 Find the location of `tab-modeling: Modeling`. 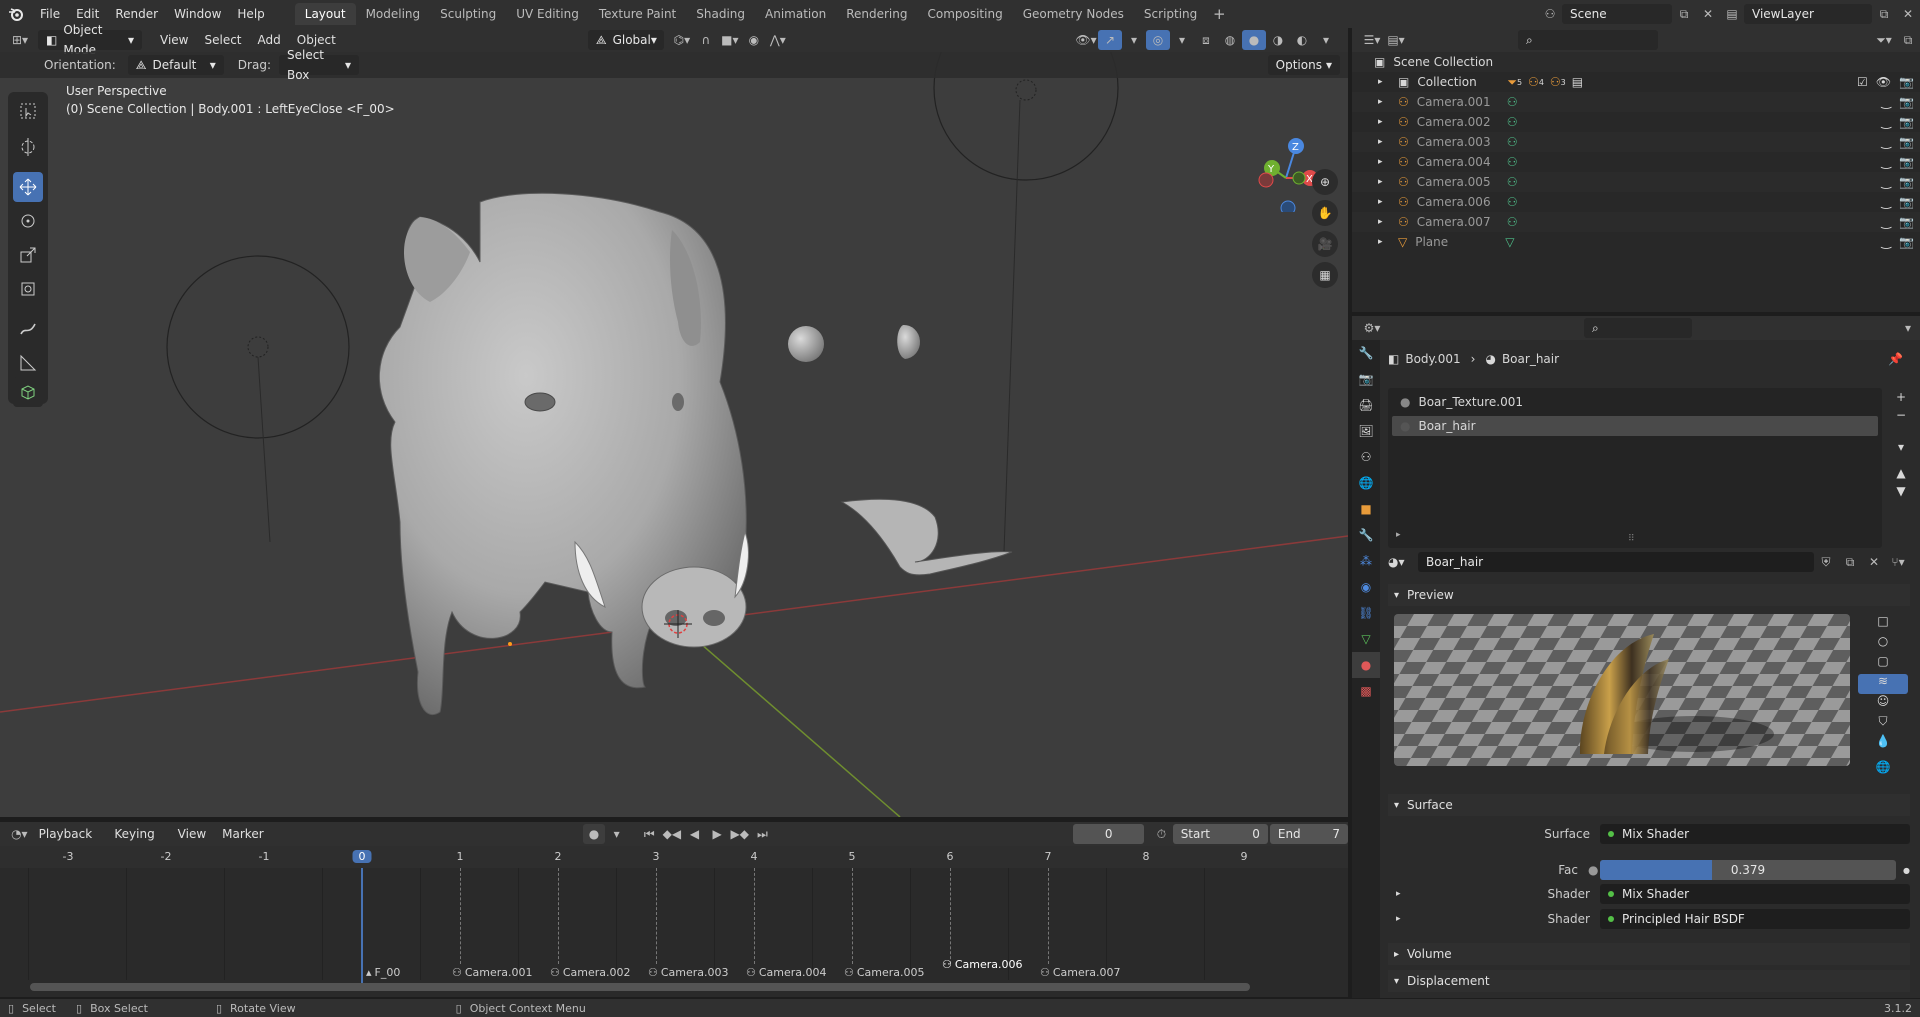

tab-modeling: Modeling is located at coordinates (393, 14).